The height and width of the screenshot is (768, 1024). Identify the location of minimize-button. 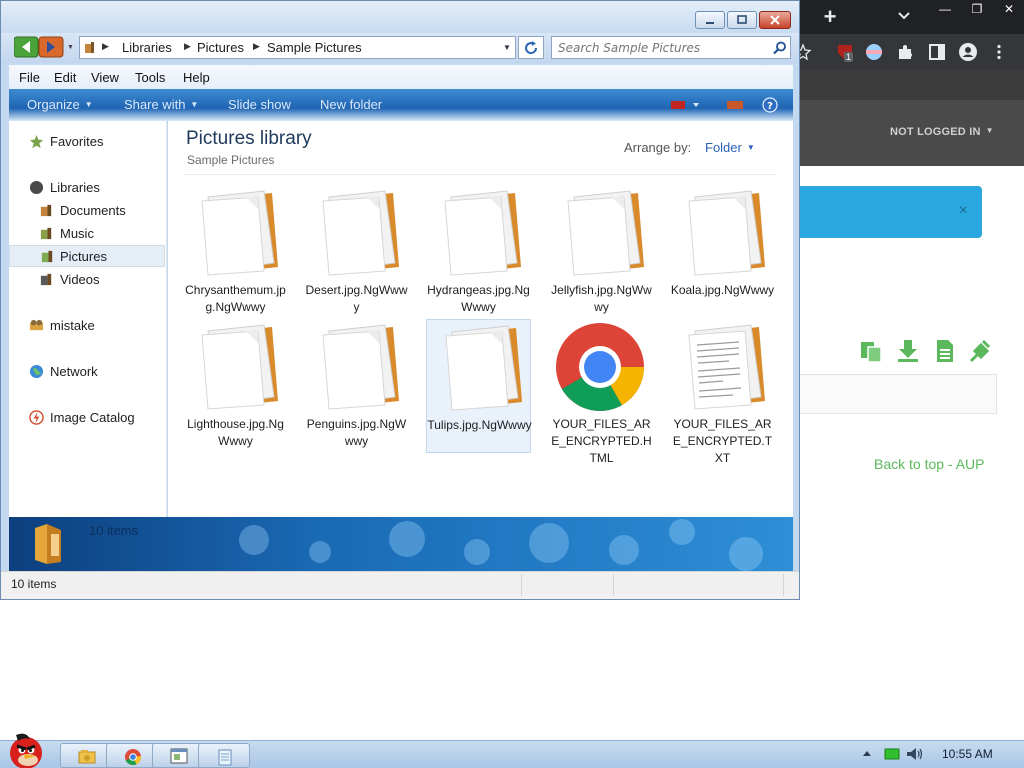
(710, 20).